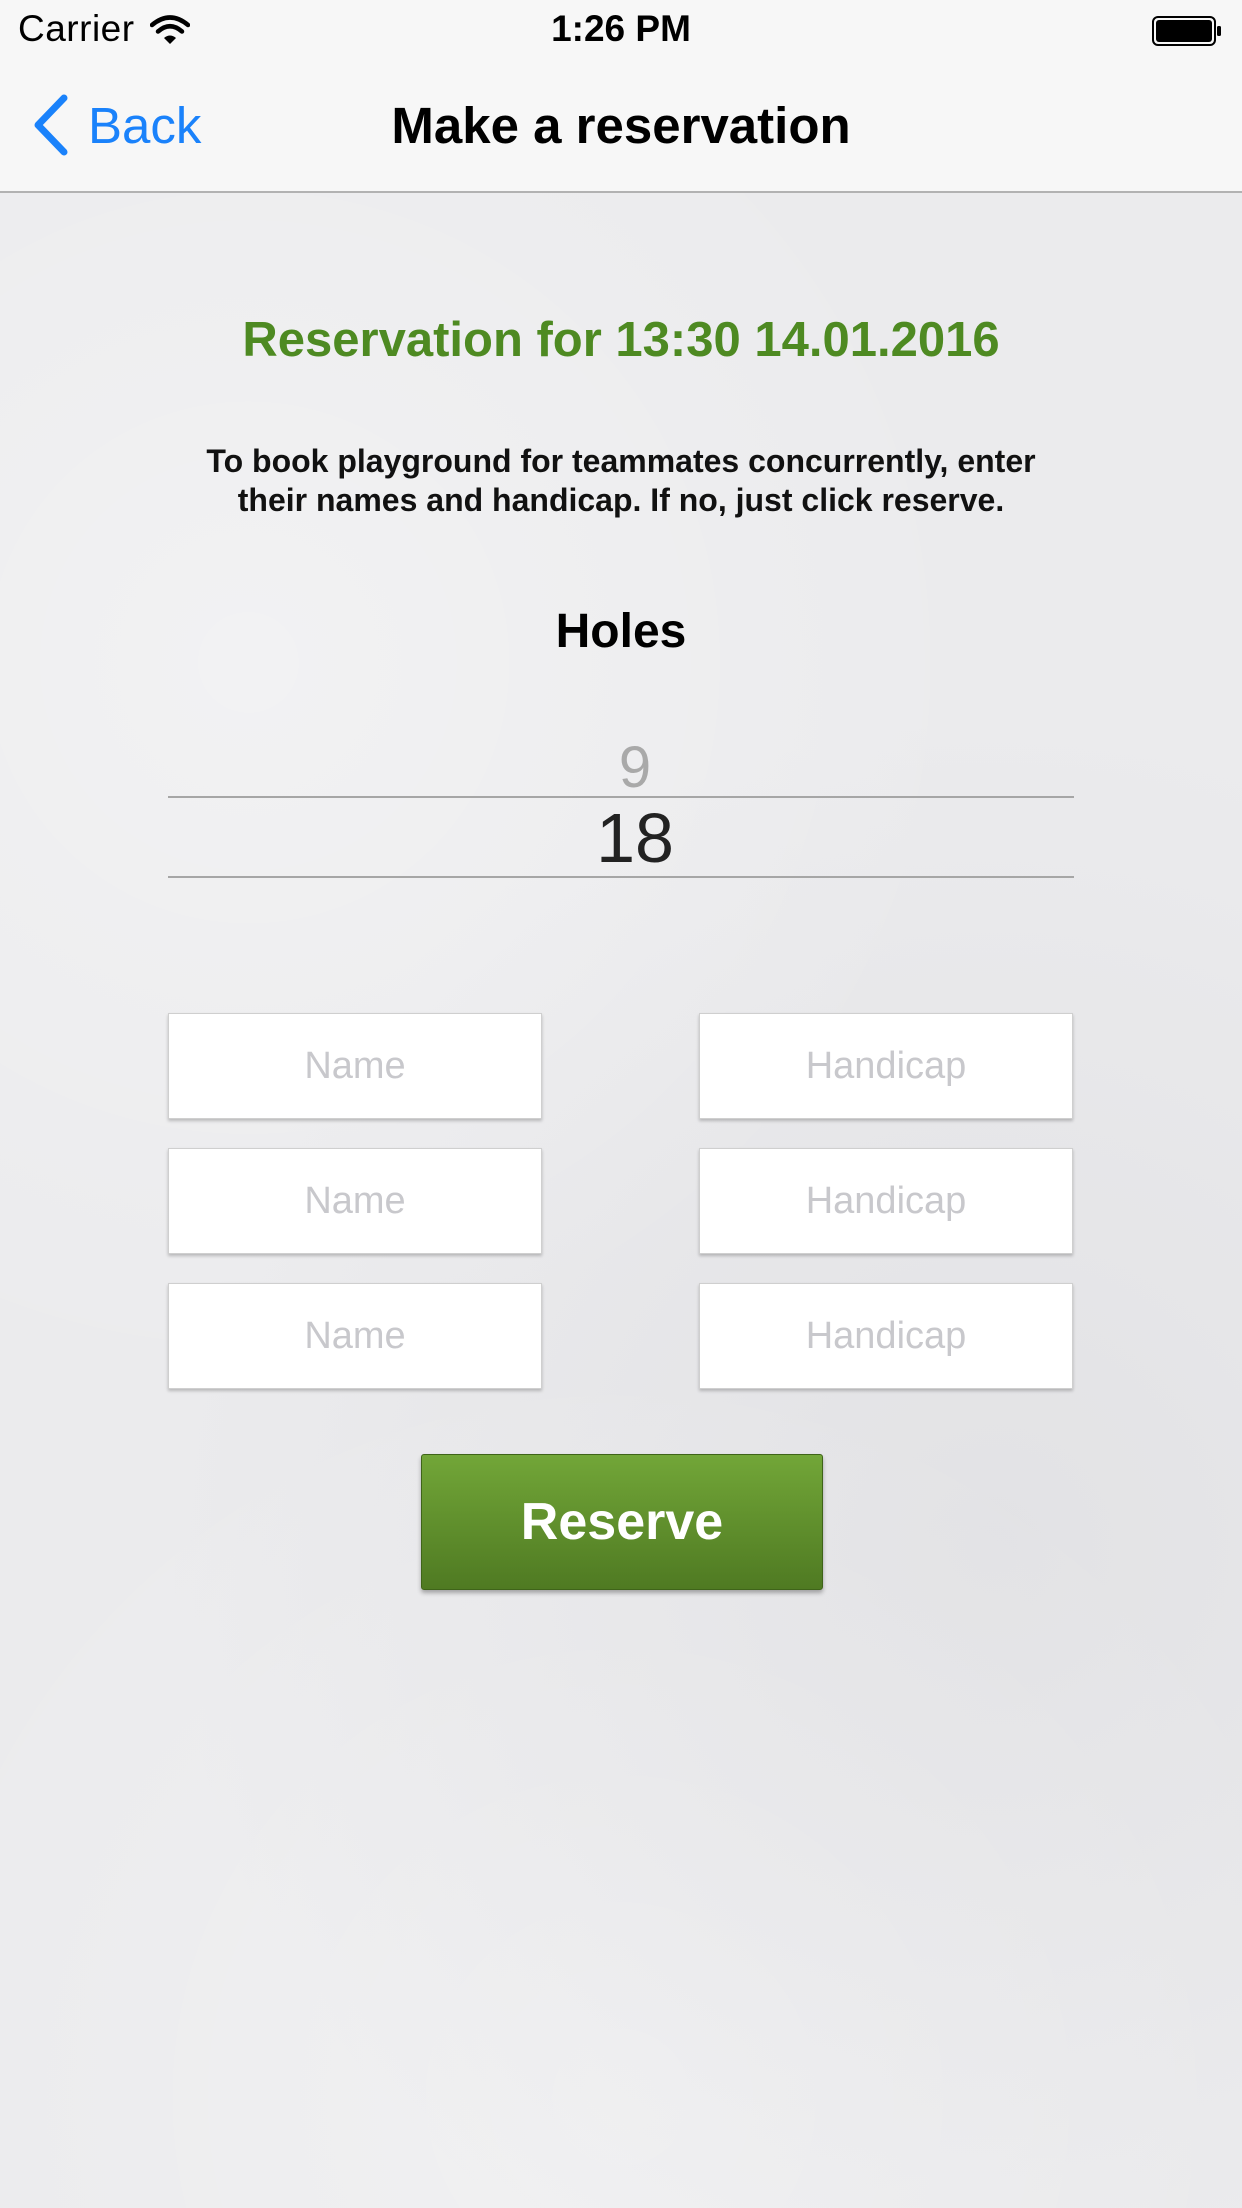  What do you see at coordinates (621, 631) in the screenshot?
I see `holes-label: Holes` at bounding box center [621, 631].